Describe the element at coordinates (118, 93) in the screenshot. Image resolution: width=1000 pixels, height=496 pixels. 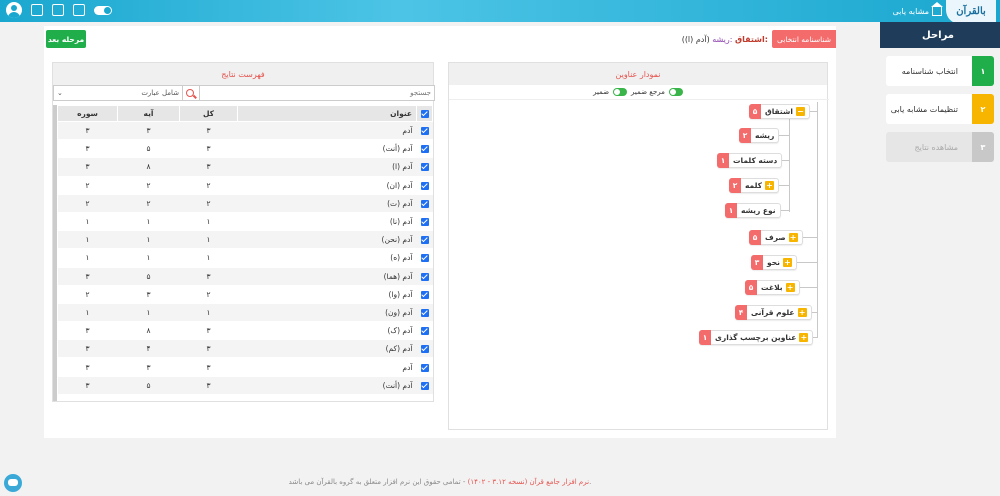
I see `filter-select: ⌄ شامل عبارت` at that location.